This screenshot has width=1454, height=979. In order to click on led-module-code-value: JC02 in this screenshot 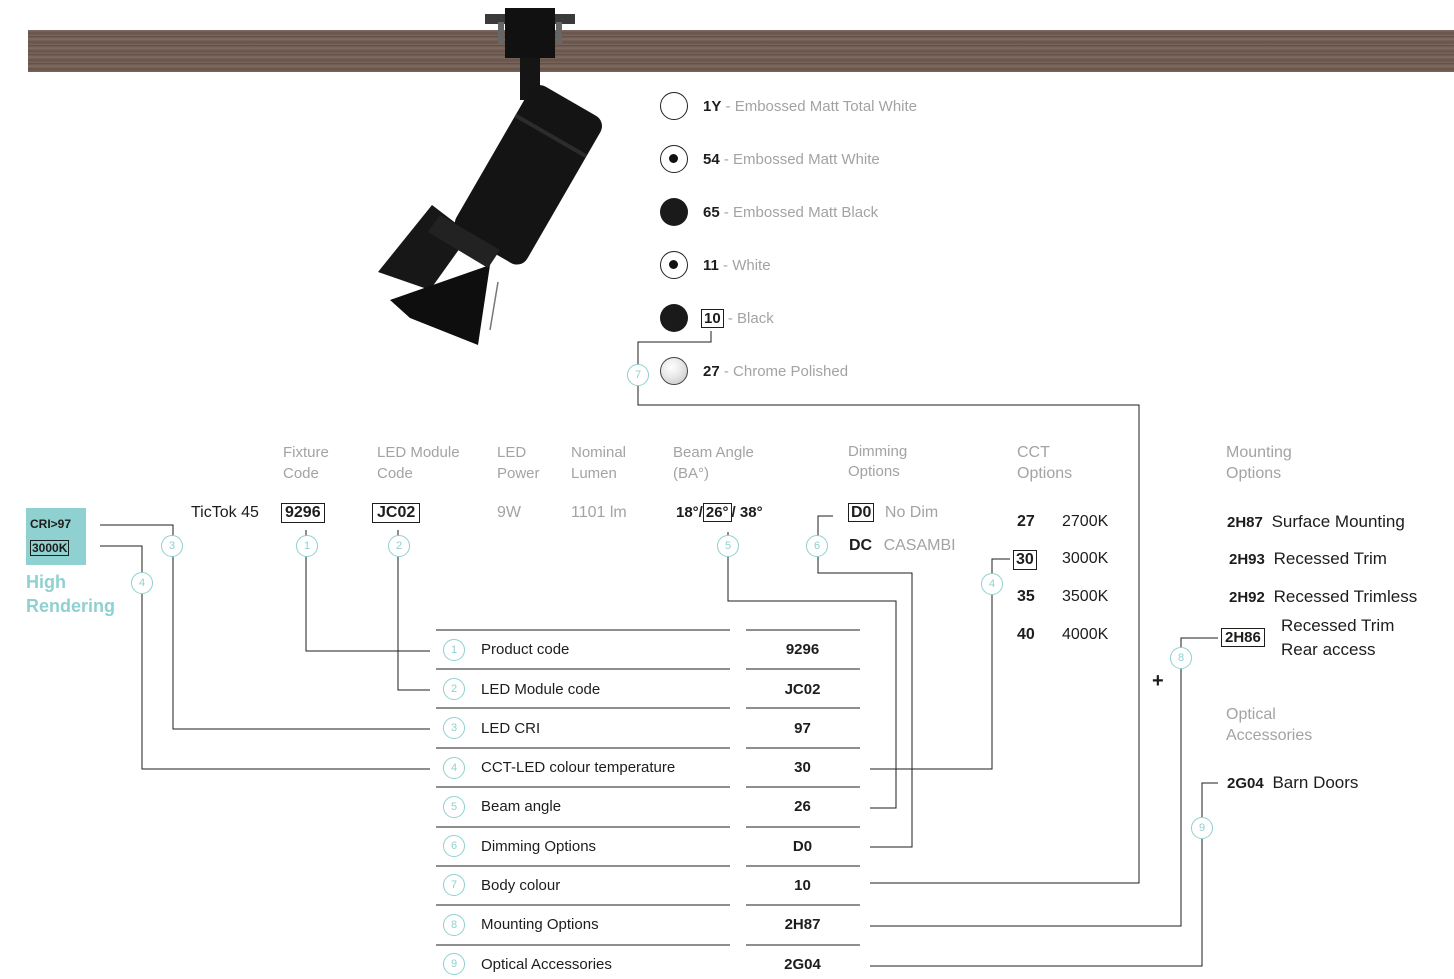, I will do `click(396, 513)`.